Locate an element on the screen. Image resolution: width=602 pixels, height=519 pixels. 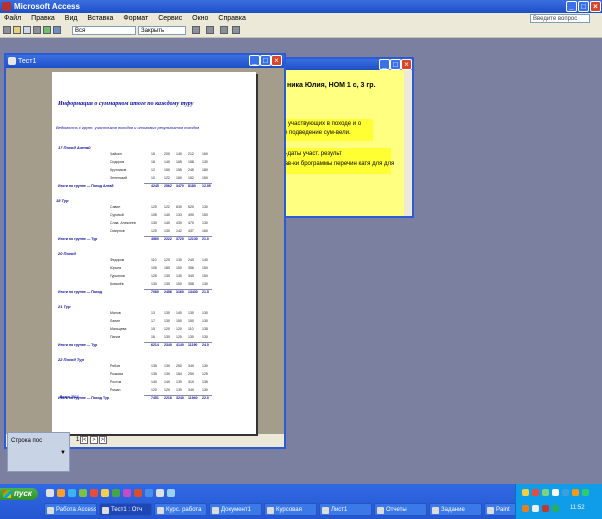
menu-insert: Вставка is located at coordinates (100, 18).